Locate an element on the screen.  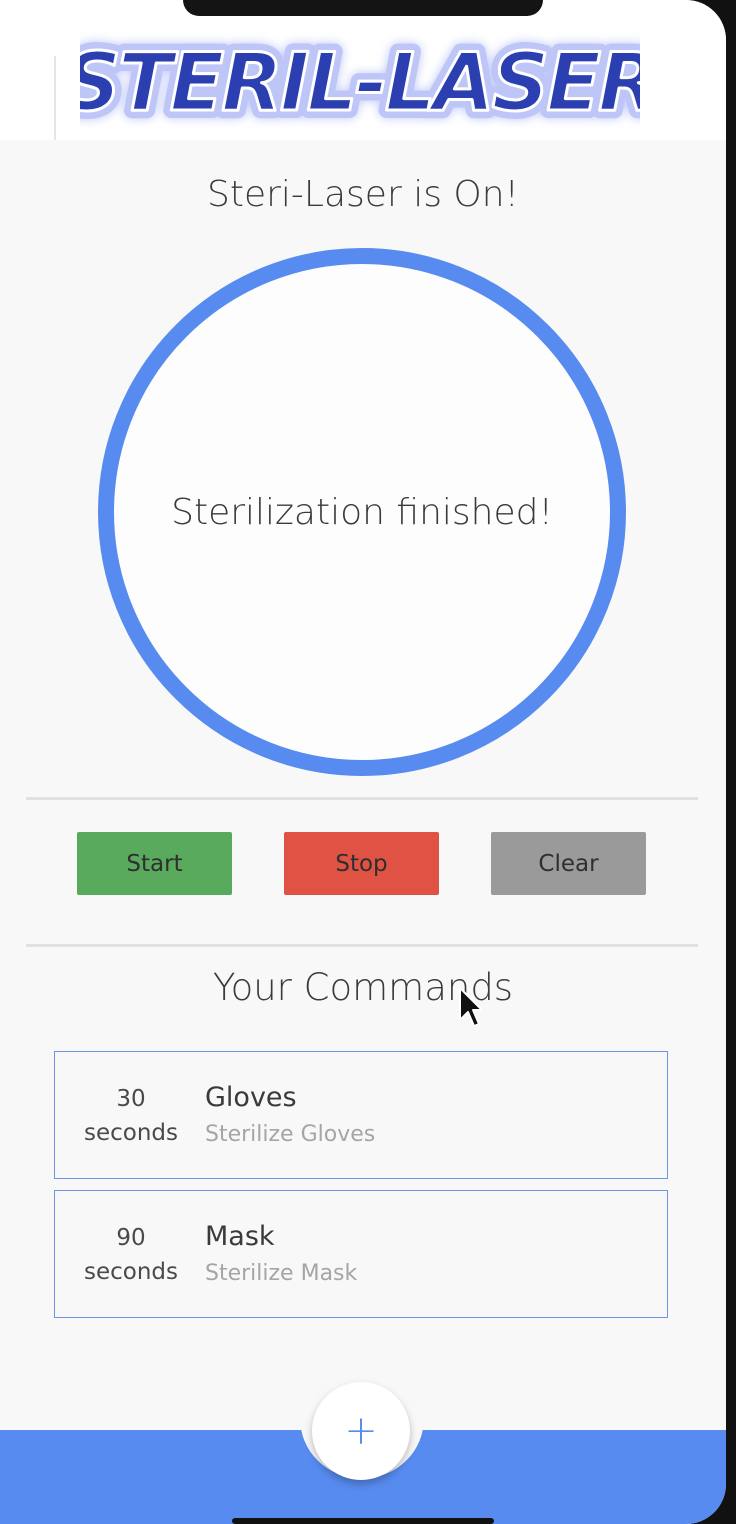
command-description: Sterilize Mask is located at coordinates (281, 1273).